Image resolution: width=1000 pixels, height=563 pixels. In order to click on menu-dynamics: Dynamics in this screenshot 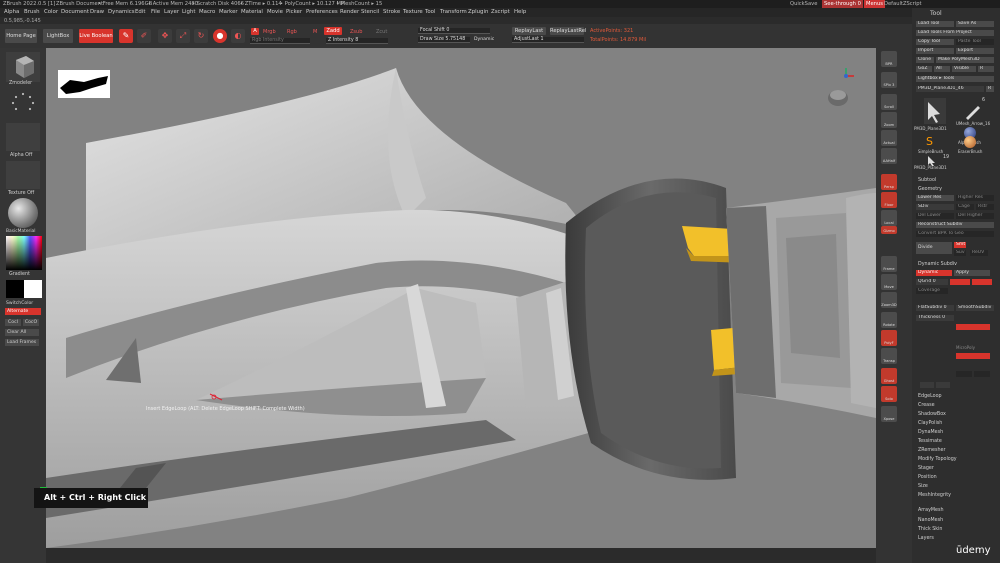, I will do `click(121, 12)`.